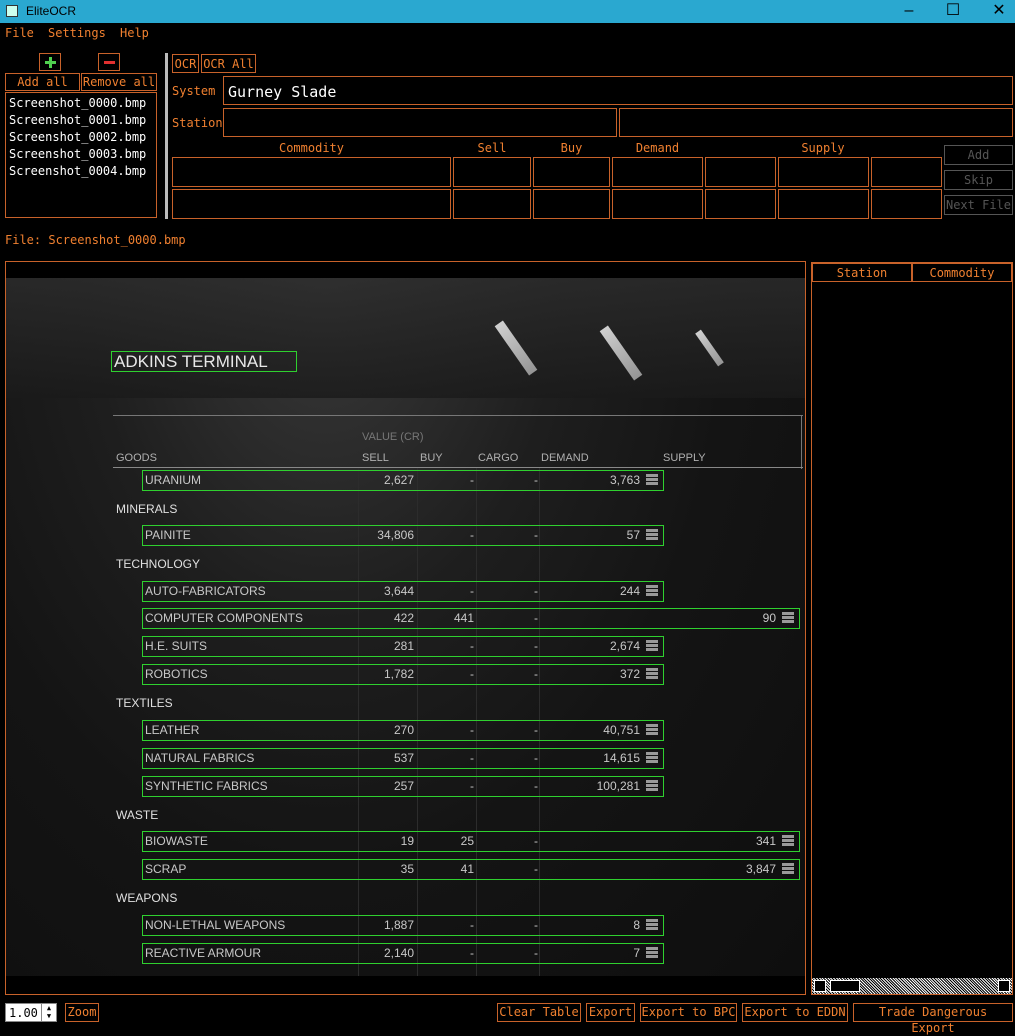 This screenshot has height=1036, width=1015. What do you see at coordinates (398, 953) in the screenshot?
I see `sell-value: 2,140` at bounding box center [398, 953].